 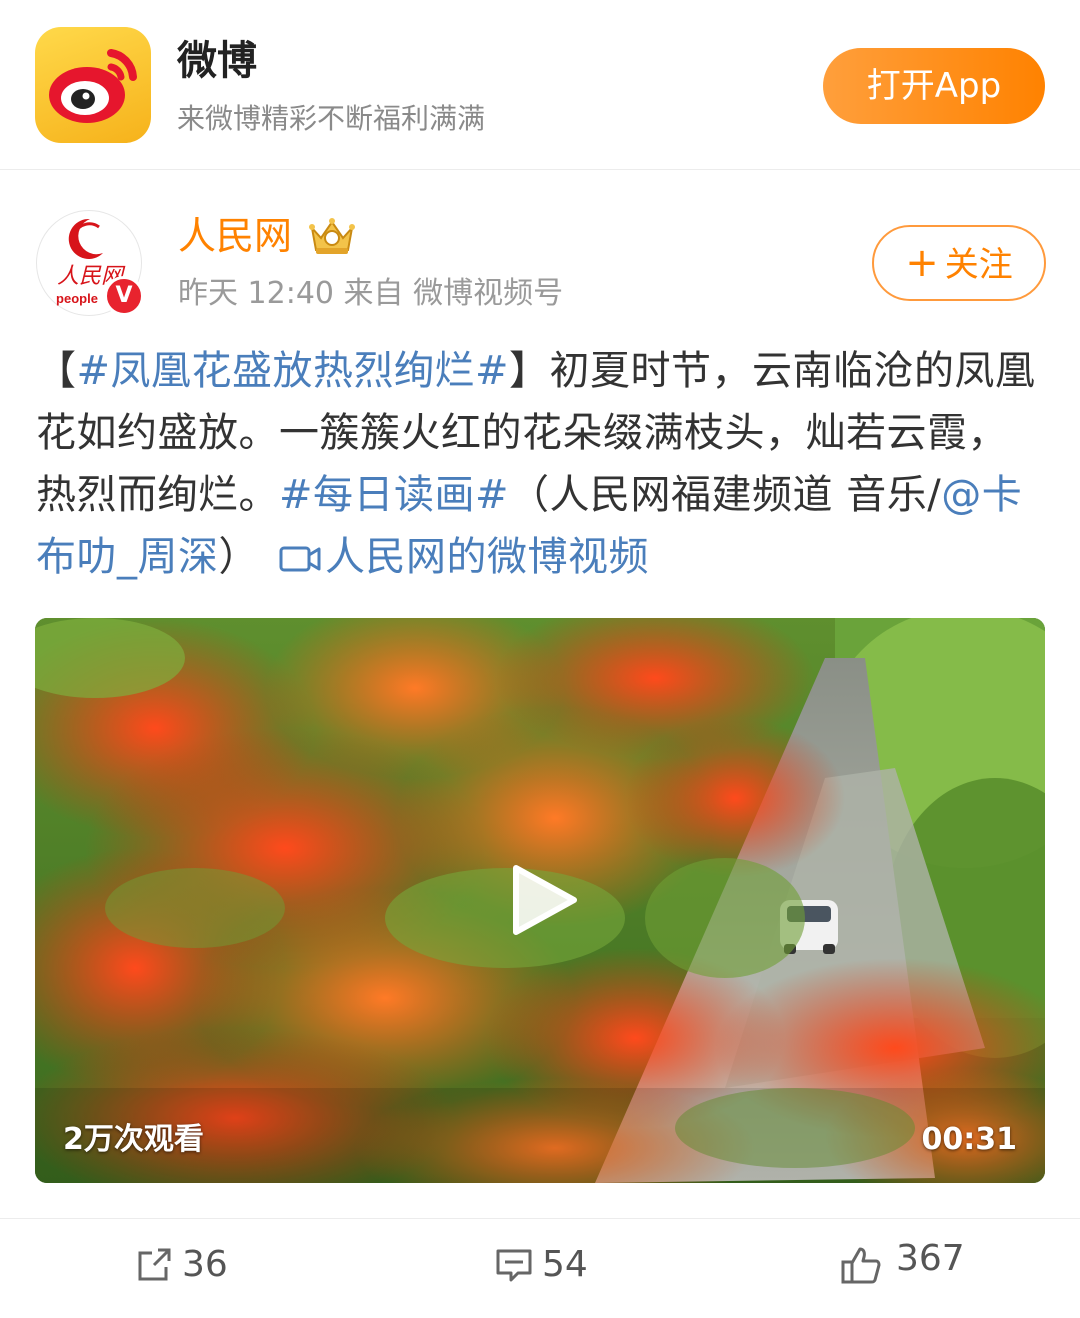 What do you see at coordinates (514, 1265) in the screenshot?
I see `comment-icon` at bounding box center [514, 1265].